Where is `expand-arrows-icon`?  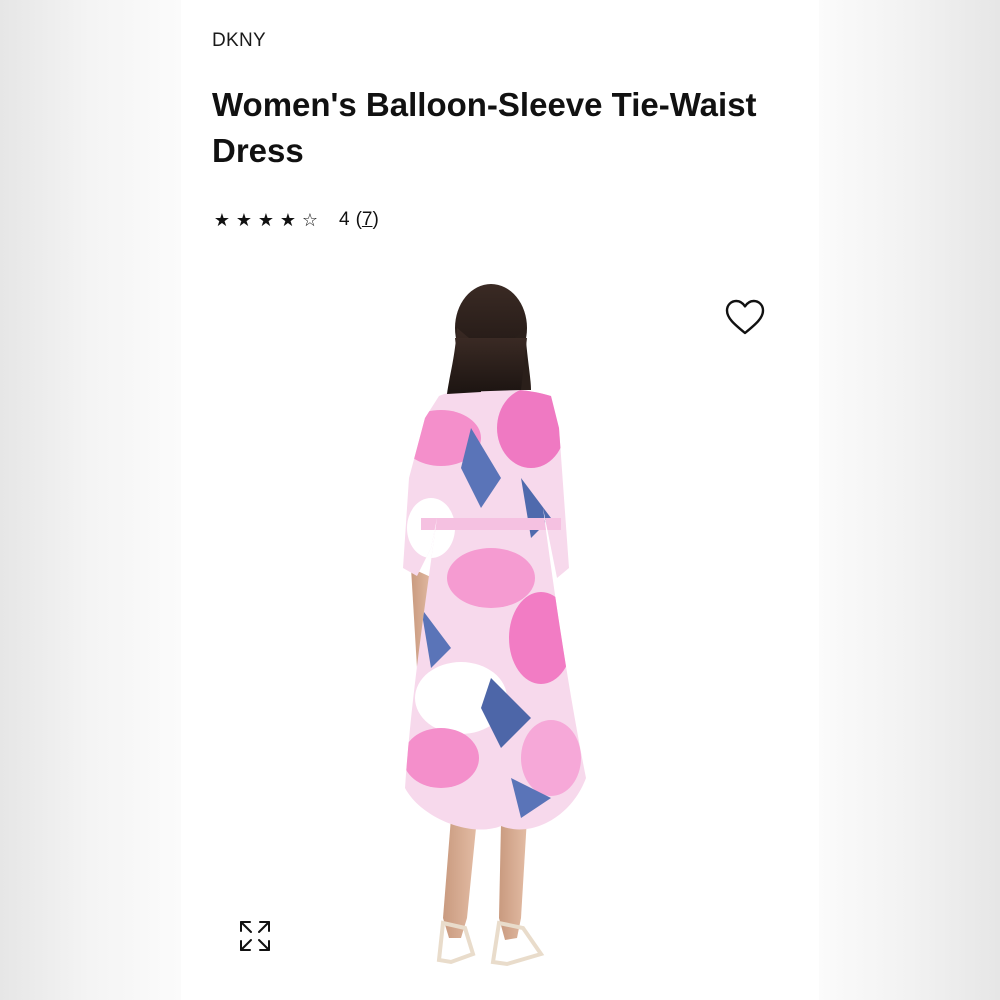 expand-arrows-icon is located at coordinates (255, 936).